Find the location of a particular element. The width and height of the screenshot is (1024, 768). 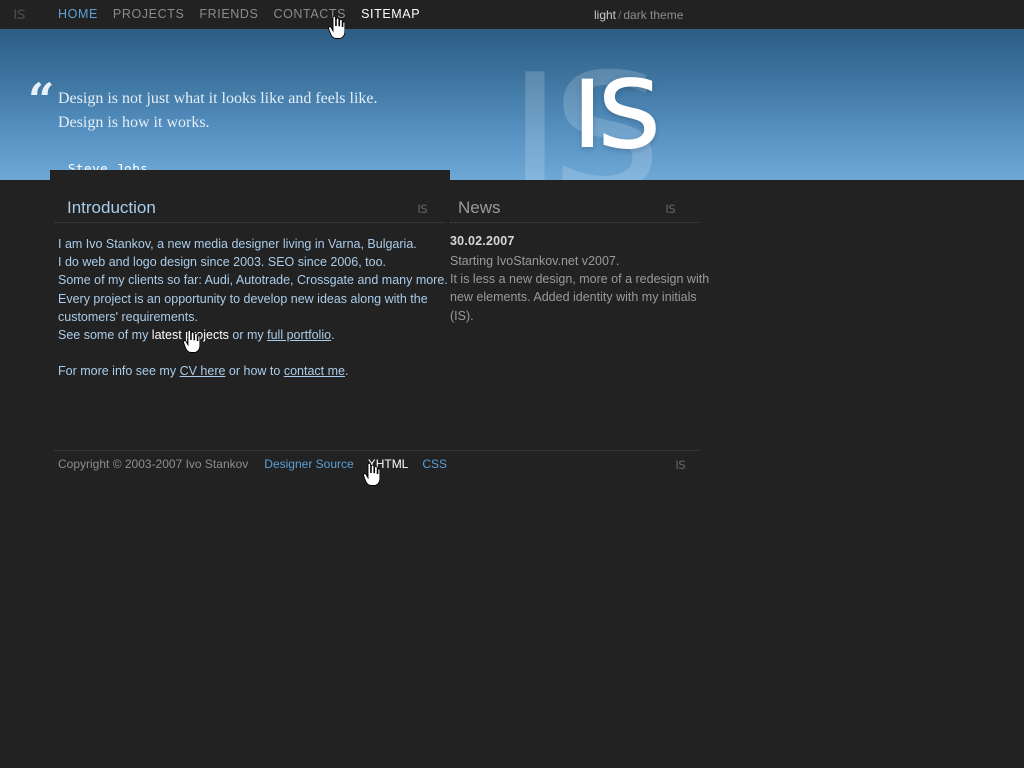

quotation-mark-icon: “ is located at coordinates (41, 100).